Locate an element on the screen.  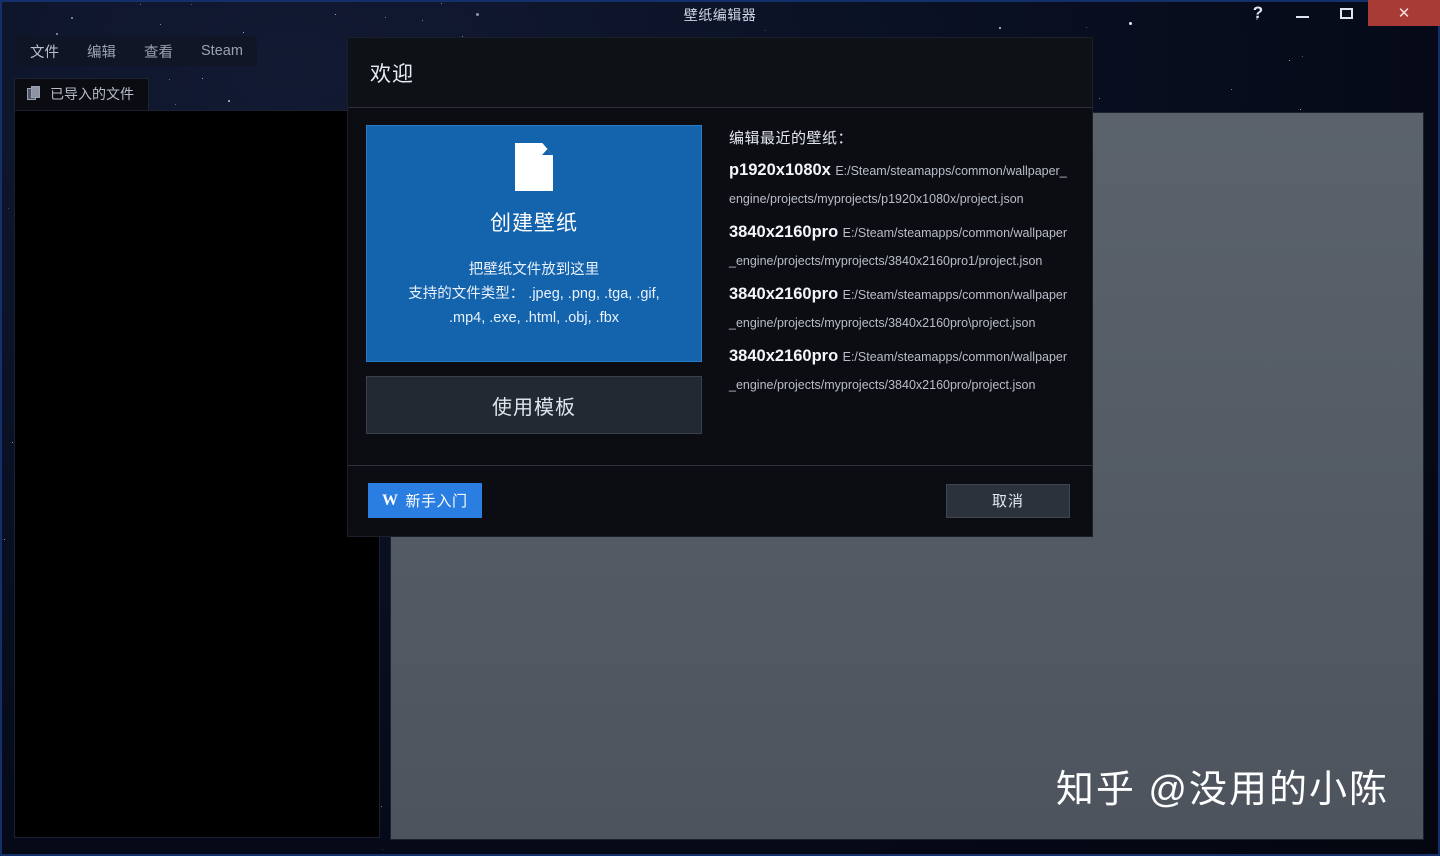
files-icon is located at coordinates (34, 94).